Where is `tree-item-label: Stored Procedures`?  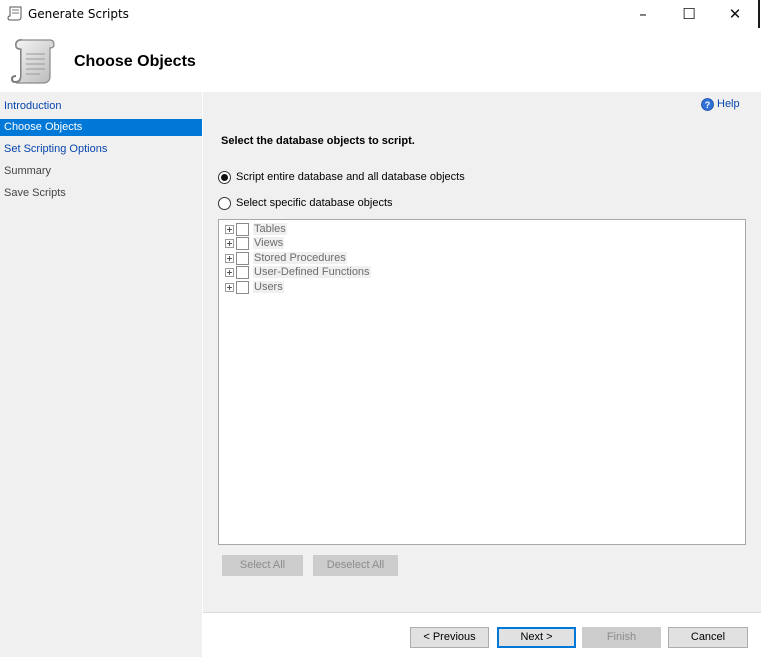 tree-item-label: Stored Procedures is located at coordinates (300, 258).